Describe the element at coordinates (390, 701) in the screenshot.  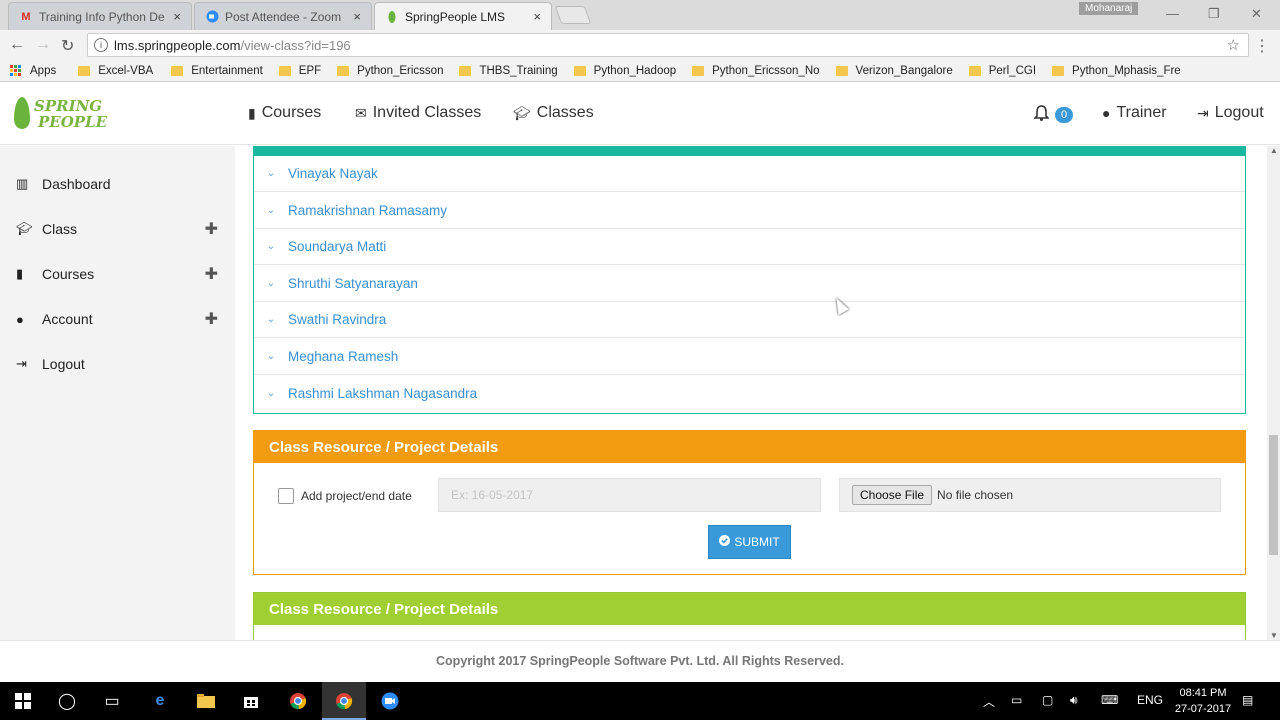
I see `zoom-icon` at that location.